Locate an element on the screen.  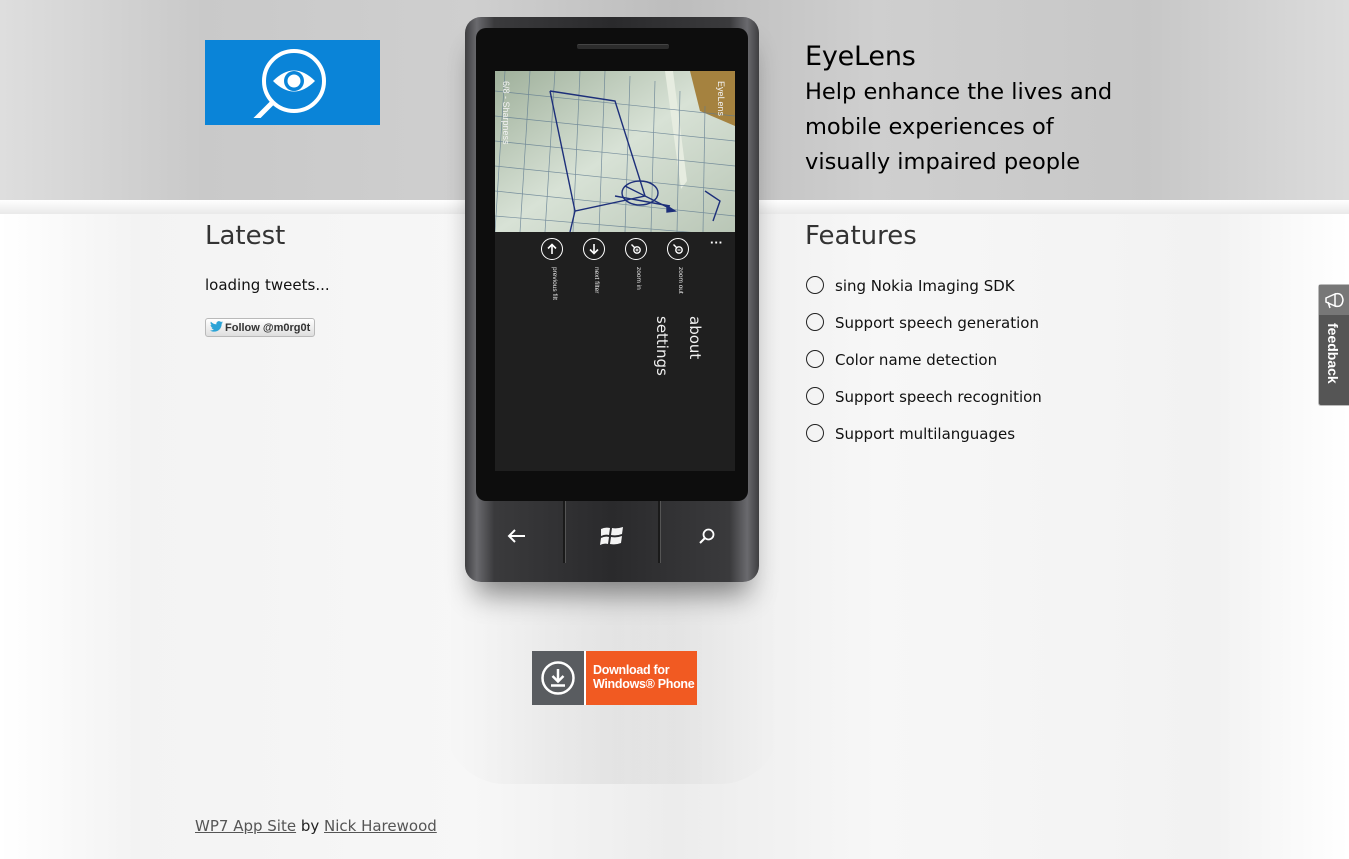
previous-filter-button is located at coordinates (552, 249).